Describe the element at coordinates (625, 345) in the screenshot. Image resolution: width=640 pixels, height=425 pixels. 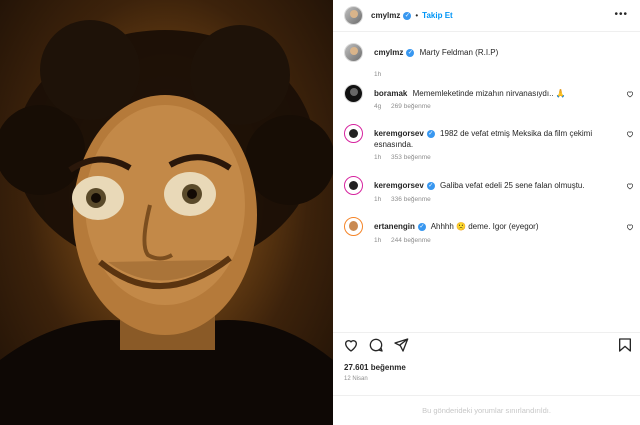
I see `bookmark-icon` at that location.